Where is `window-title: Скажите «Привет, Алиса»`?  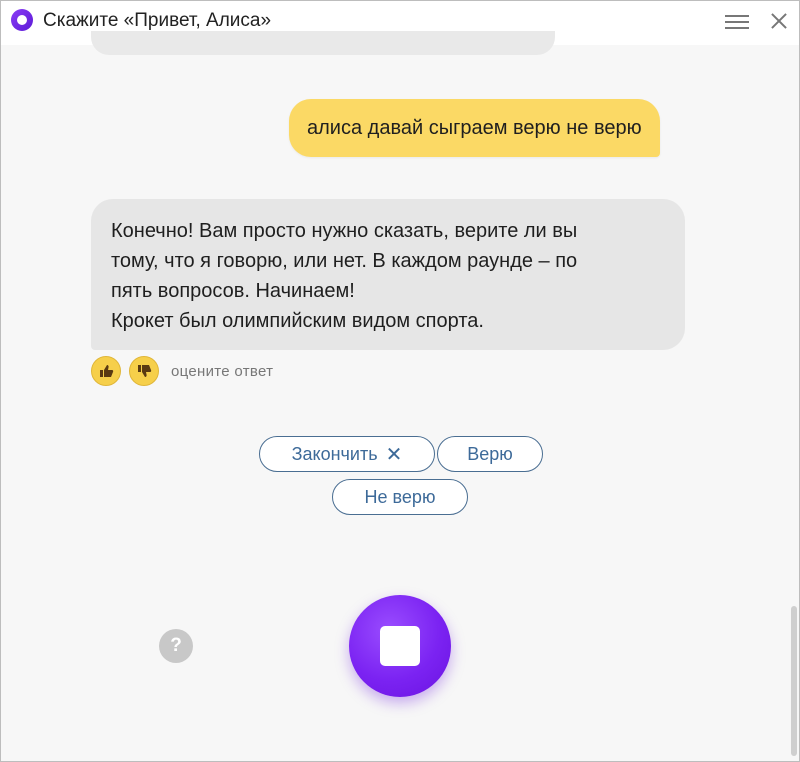
window-title: Скажите «Привет, Алиса» is located at coordinates (157, 20).